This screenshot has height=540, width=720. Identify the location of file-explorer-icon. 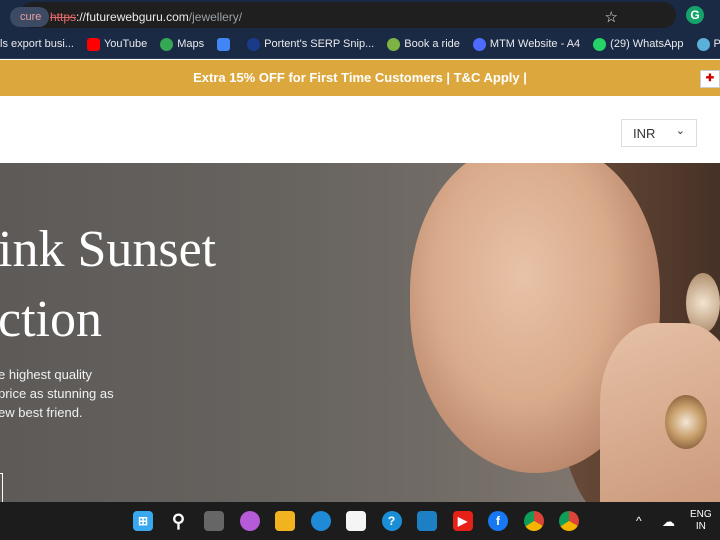
(285, 521).